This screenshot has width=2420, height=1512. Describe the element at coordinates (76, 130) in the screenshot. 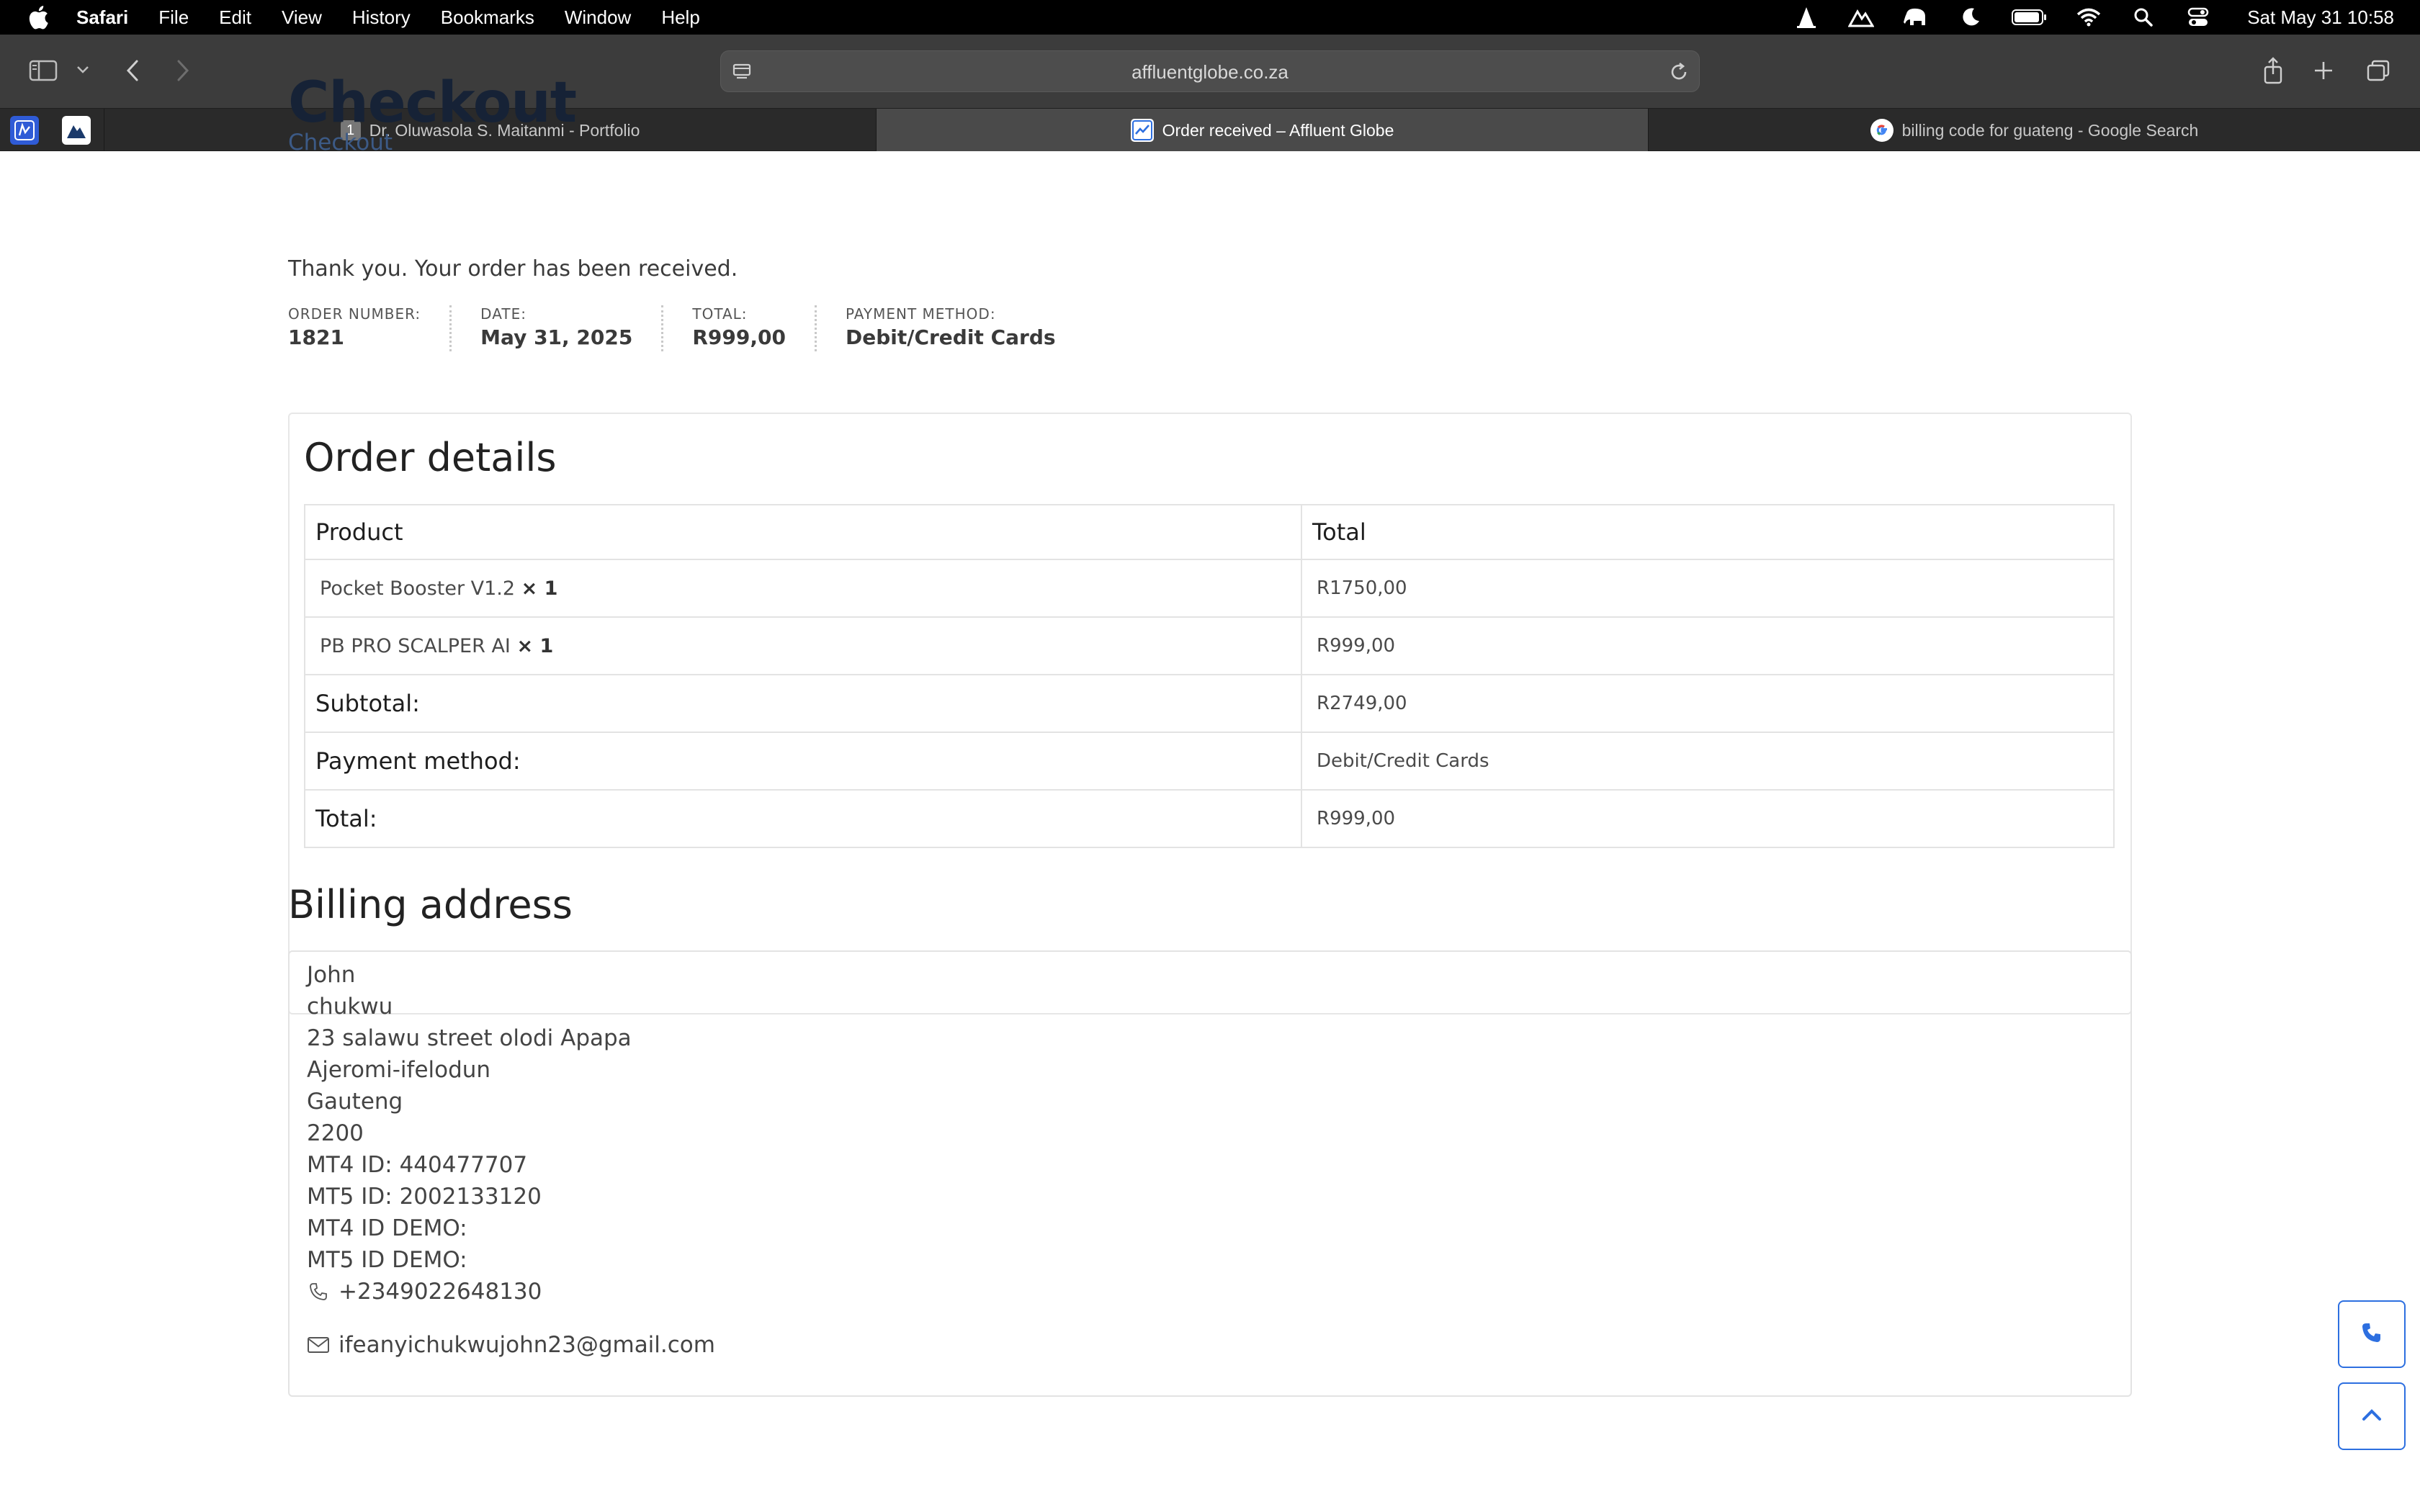

I see `pinned-tab-mountains-icon` at that location.